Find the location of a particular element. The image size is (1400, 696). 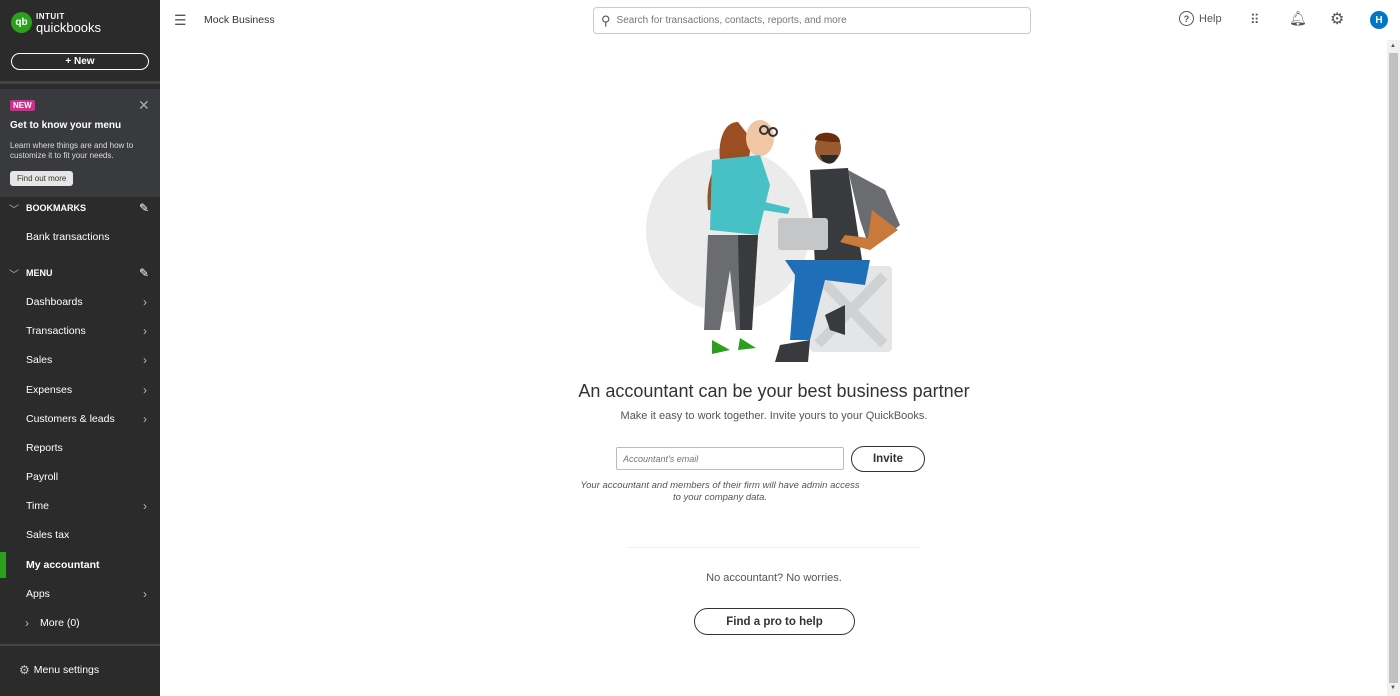

search-input is located at coordinates (816, 20).